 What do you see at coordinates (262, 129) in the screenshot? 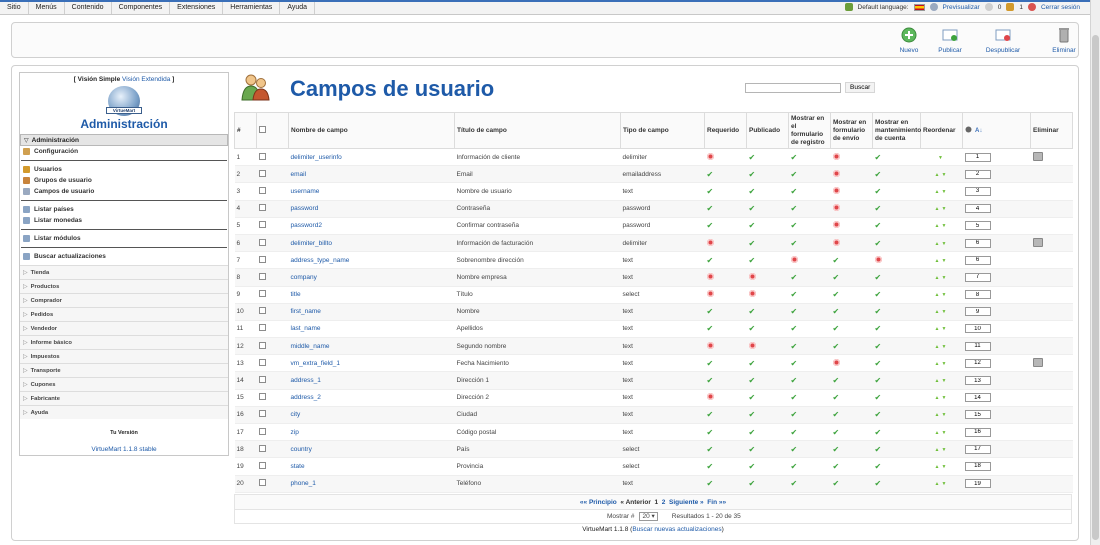
I see `select-all-checkbox` at bounding box center [262, 129].